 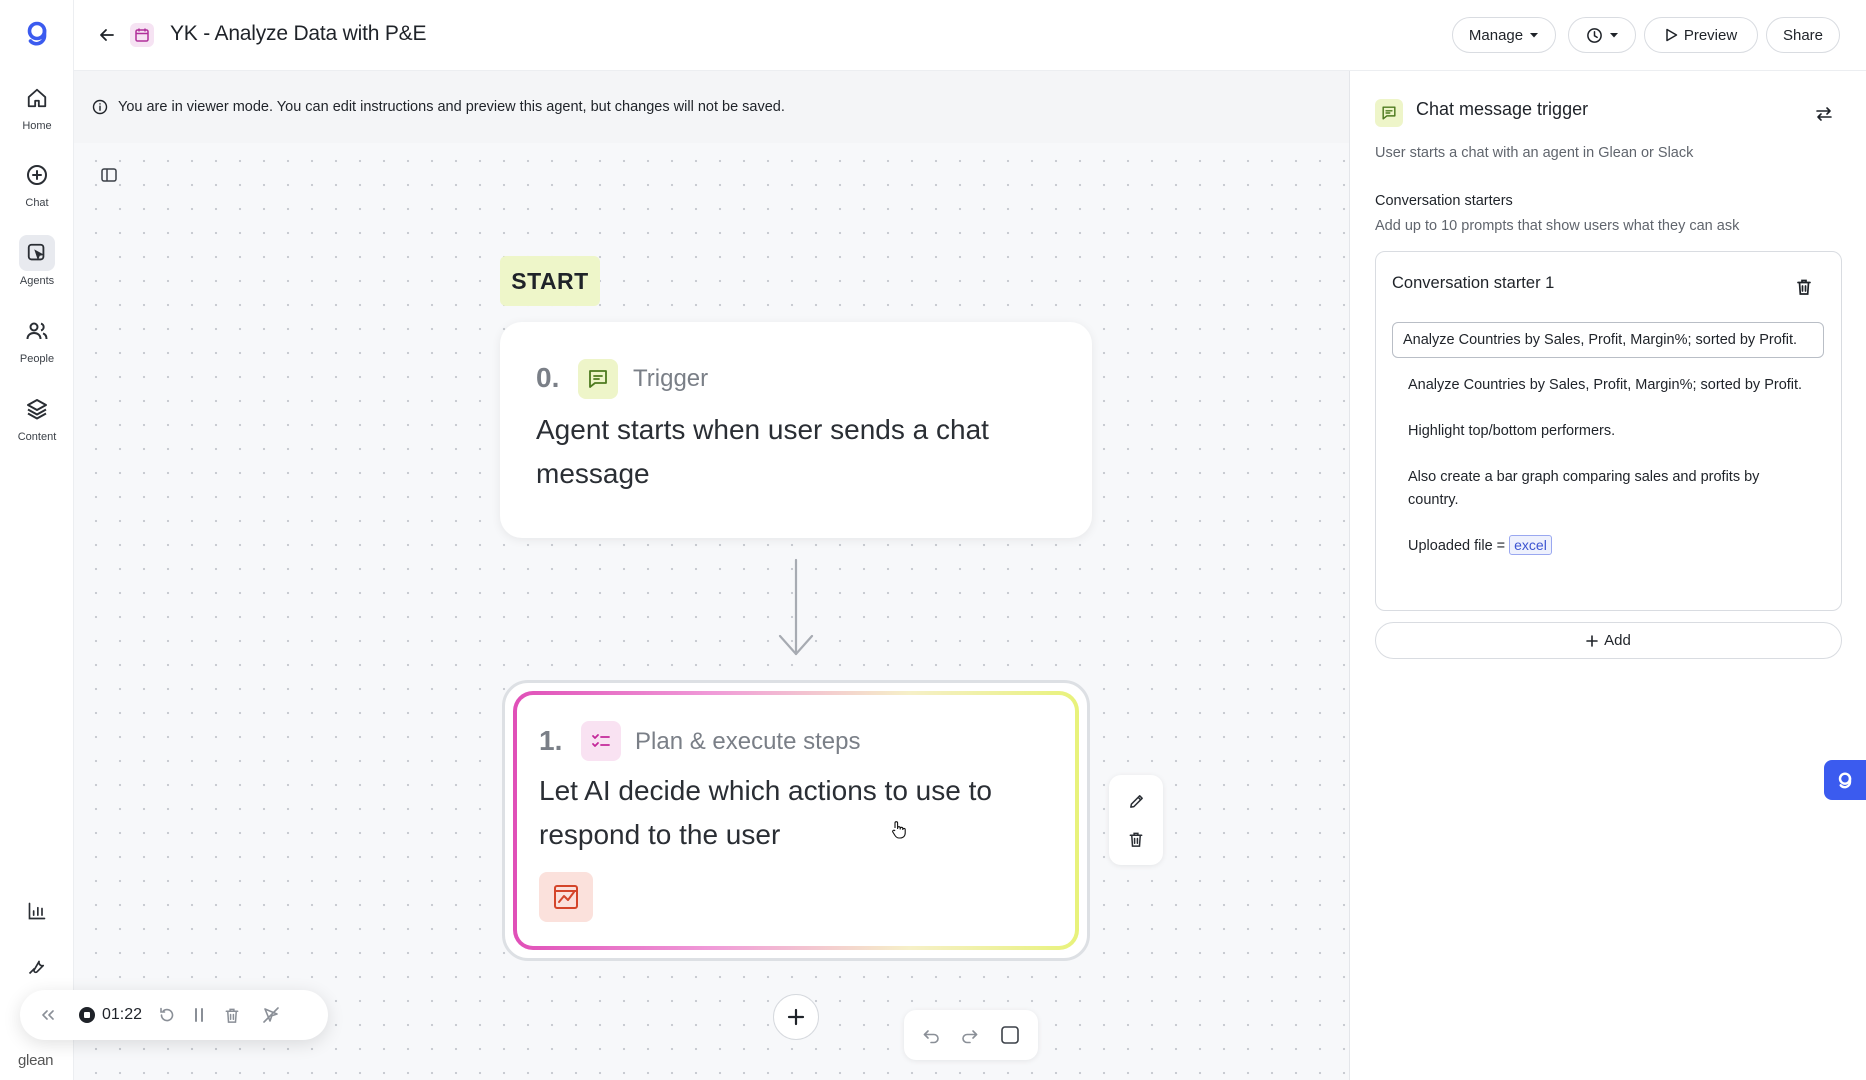 What do you see at coordinates (601, 741) in the screenshot?
I see `checklist-icon` at bounding box center [601, 741].